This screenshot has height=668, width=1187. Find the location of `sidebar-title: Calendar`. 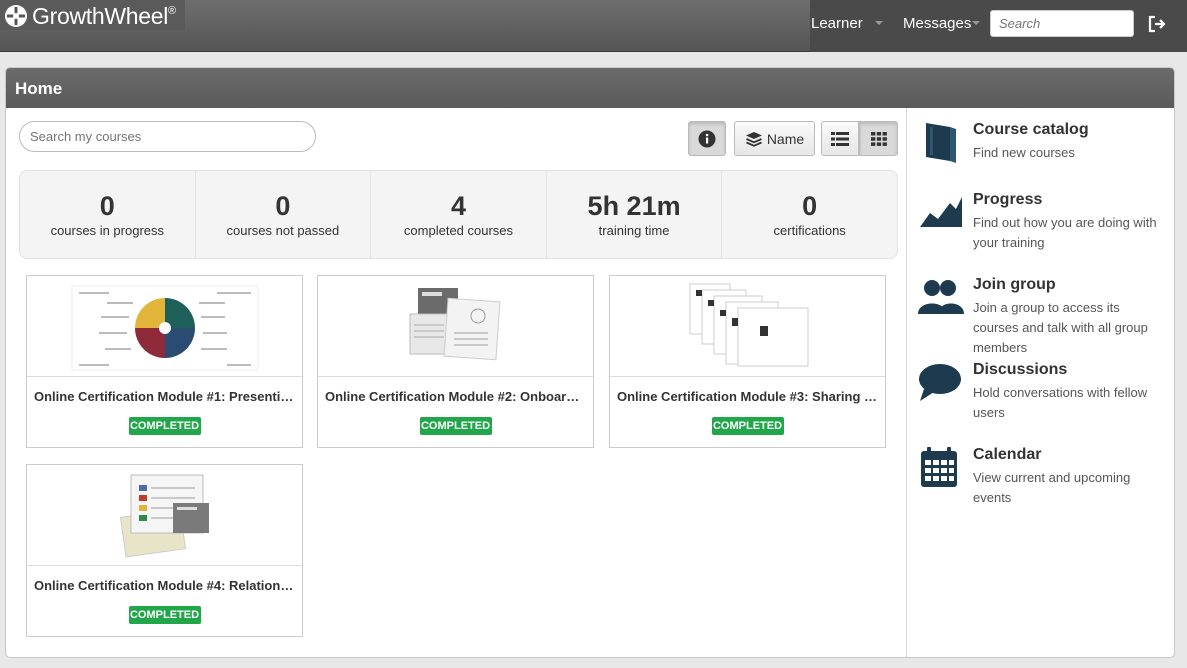

sidebar-title: Calendar is located at coordinates (1007, 455).